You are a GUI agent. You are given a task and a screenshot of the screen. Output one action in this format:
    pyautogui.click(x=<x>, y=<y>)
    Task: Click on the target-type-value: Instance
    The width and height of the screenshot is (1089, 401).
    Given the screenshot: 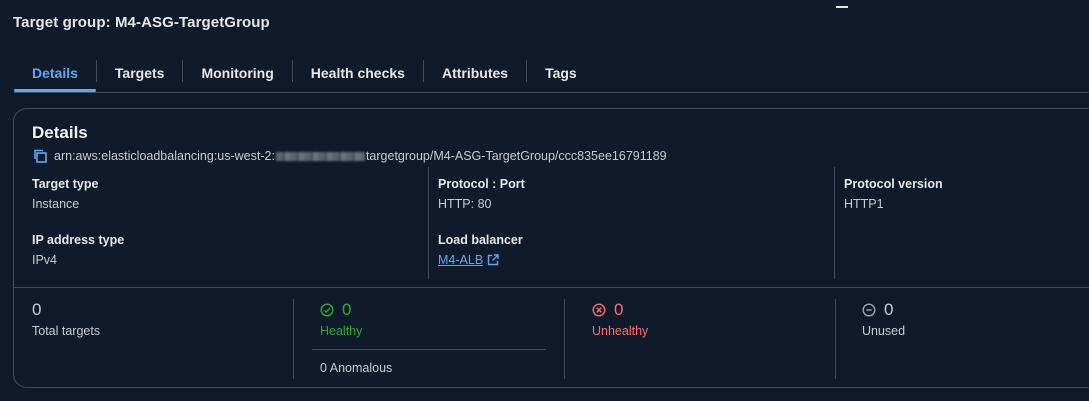 What is the action you would take?
    pyautogui.click(x=56, y=204)
    